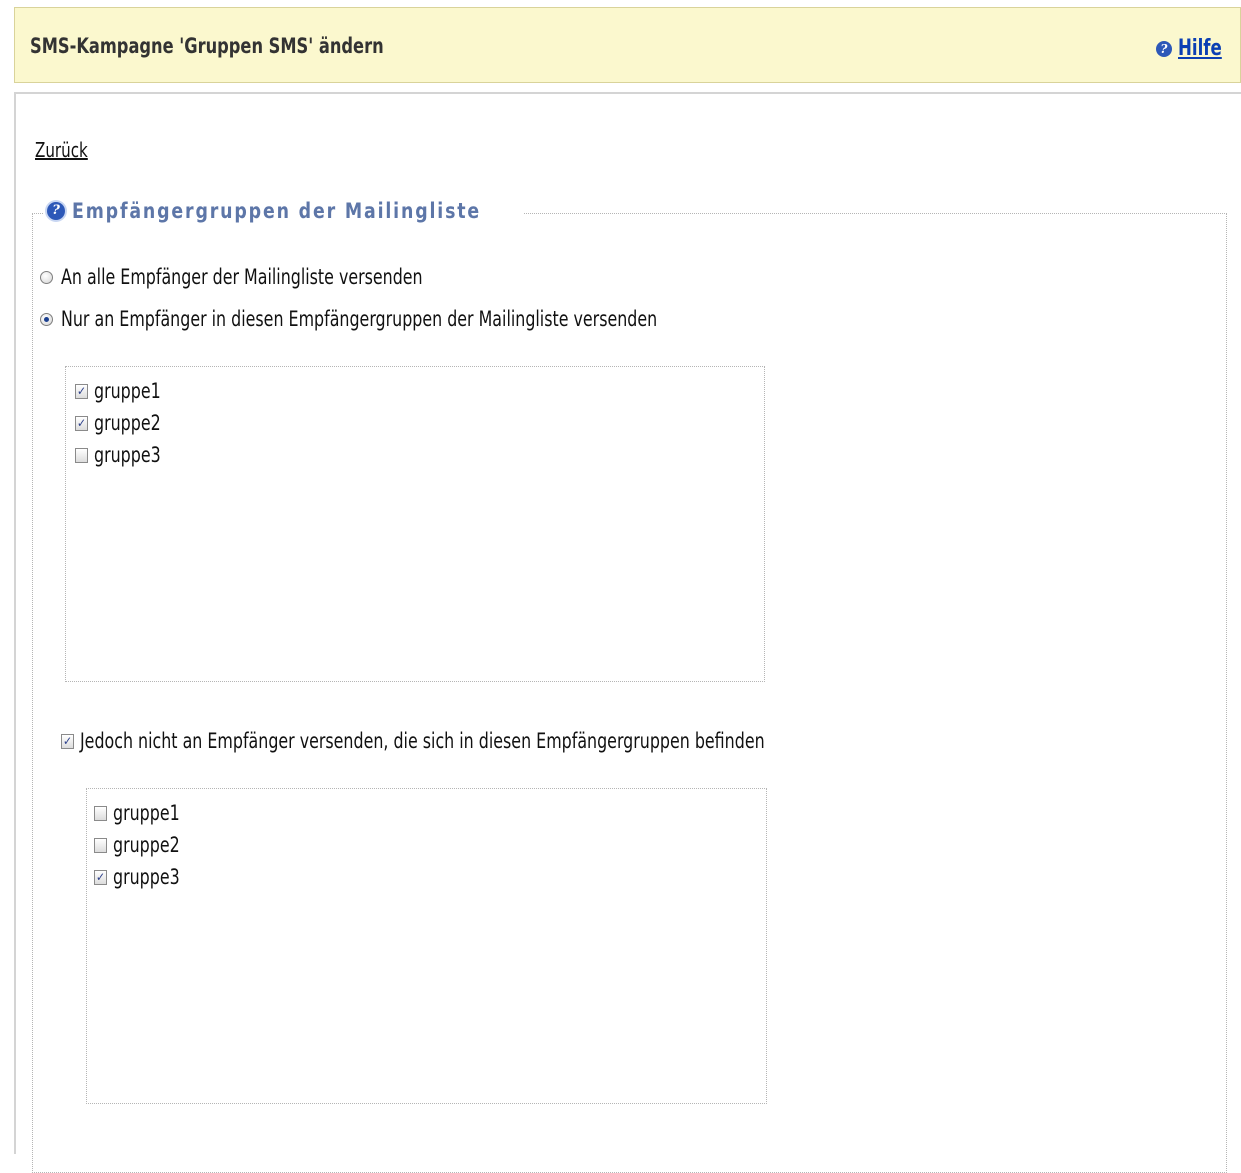 The height and width of the screenshot is (1173, 1241). What do you see at coordinates (1200, 48) in the screenshot?
I see `help-link: Hilfe` at bounding box center [1200, 48].